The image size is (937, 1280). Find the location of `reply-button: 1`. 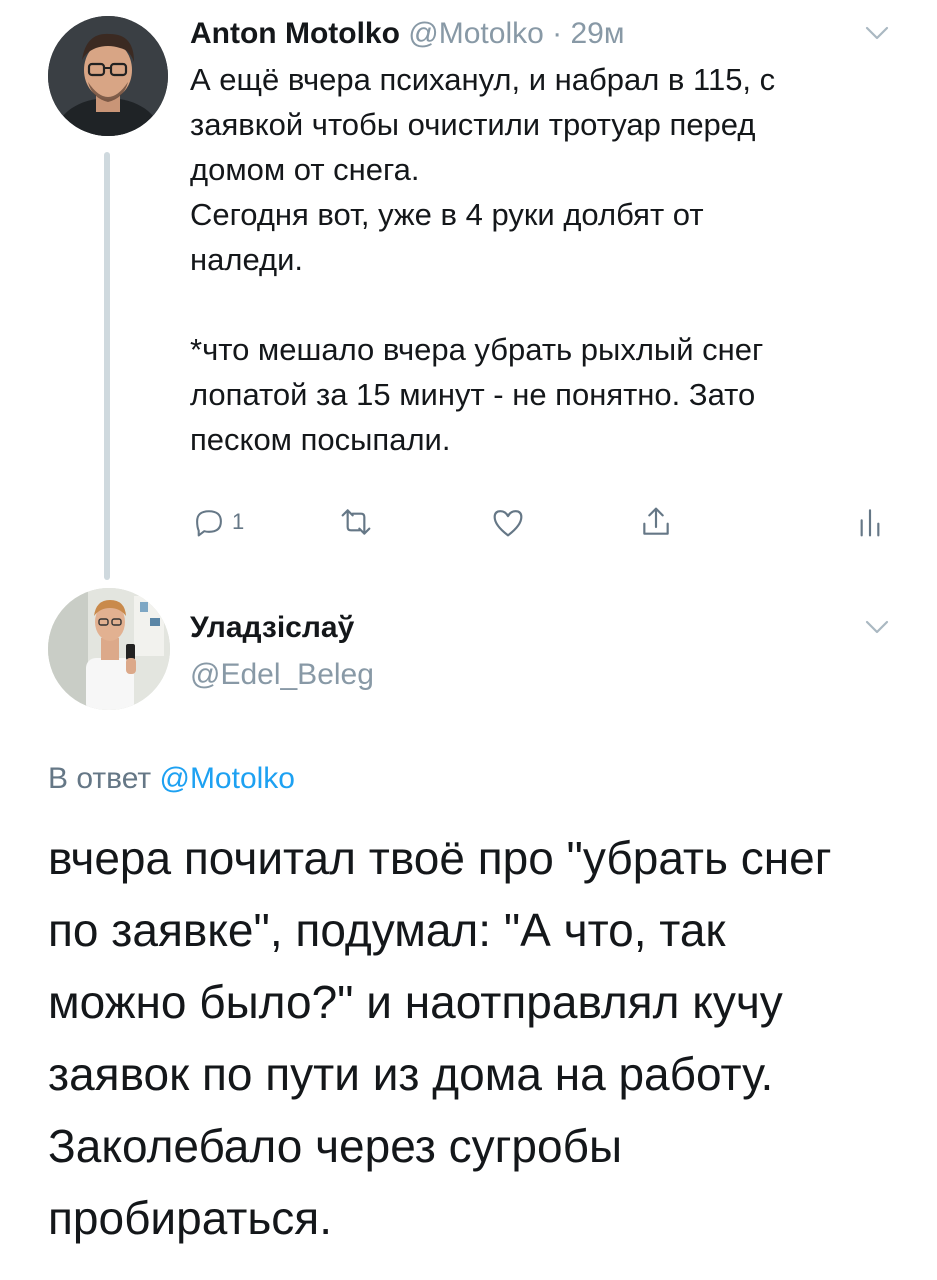

reply-button: 1 is located at coordinates (217, 522).